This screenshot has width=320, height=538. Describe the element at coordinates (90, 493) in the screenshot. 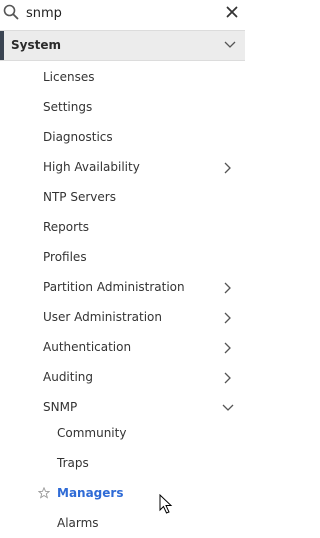

I see `nav-item-label: Managers` at that location.